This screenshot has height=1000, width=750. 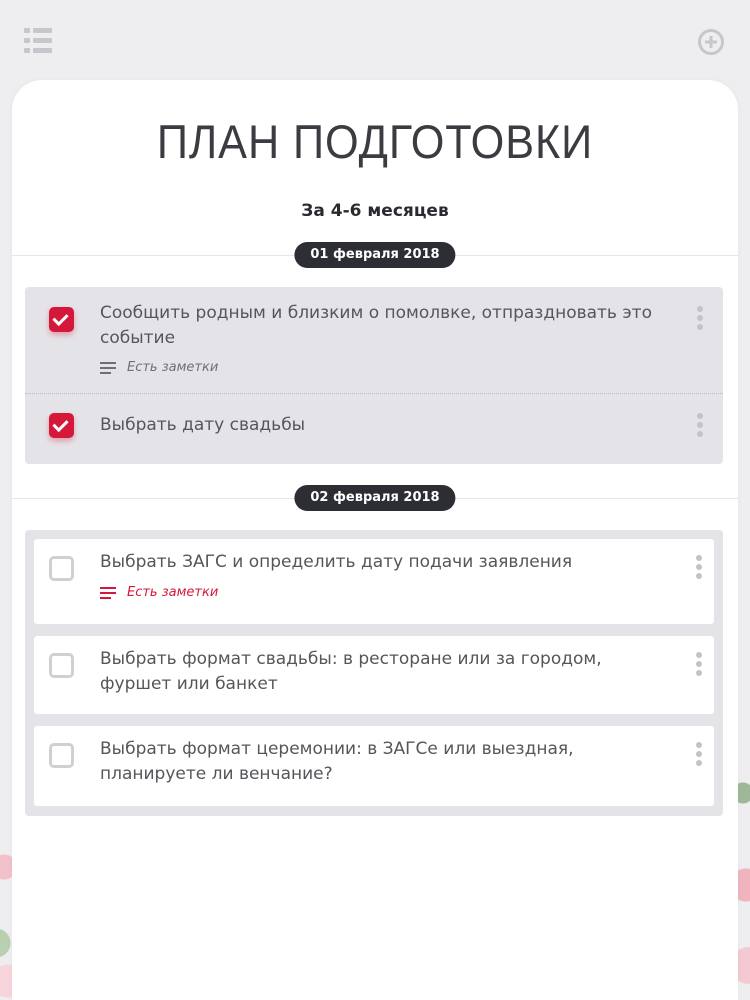 What do you see at coordinates (375, 211) in the screenshot?
I see `period-heading: За 4-6 месяцев` at bounding box center [375, 211].